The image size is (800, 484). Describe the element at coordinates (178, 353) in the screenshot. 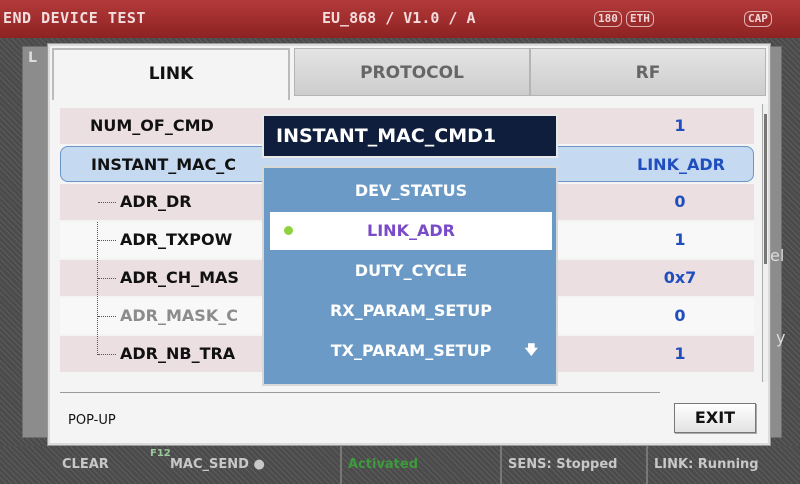

I see `row-label: ADR_NB_TRA` at that location.